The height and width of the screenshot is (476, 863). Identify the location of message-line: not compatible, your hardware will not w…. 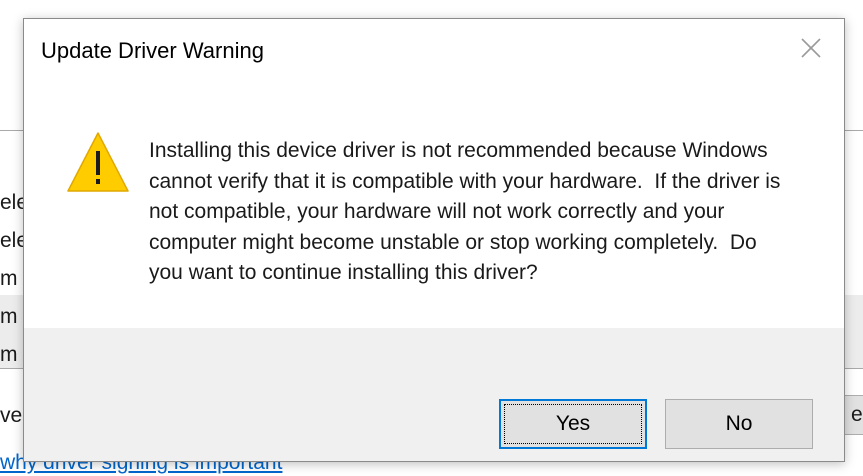
(437, 211).